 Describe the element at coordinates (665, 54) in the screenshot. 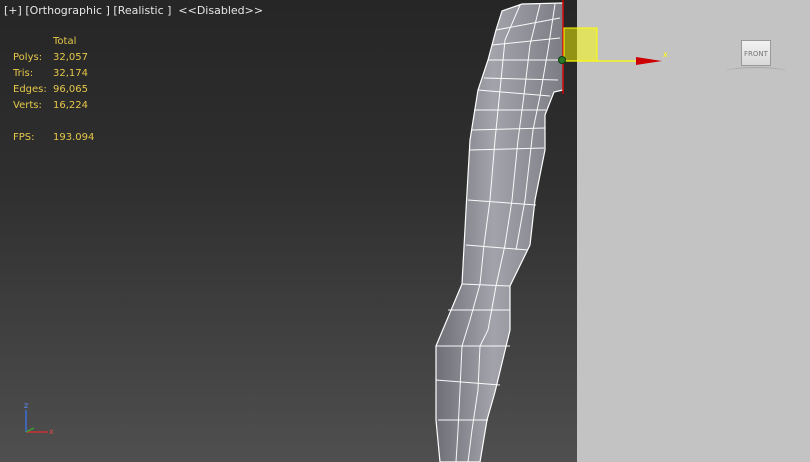

I see `gizmo-x-label: x` at that location.